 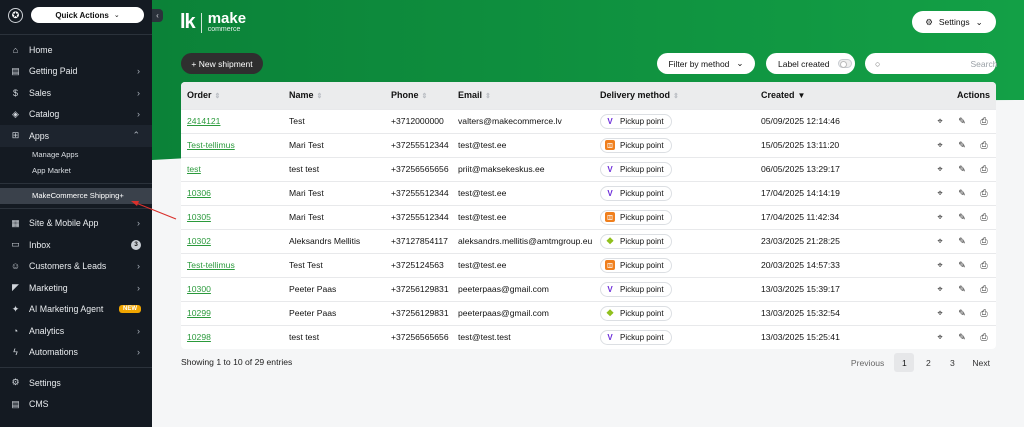 I want to click on home-icon: ⌂, so click(x=15, y=49).